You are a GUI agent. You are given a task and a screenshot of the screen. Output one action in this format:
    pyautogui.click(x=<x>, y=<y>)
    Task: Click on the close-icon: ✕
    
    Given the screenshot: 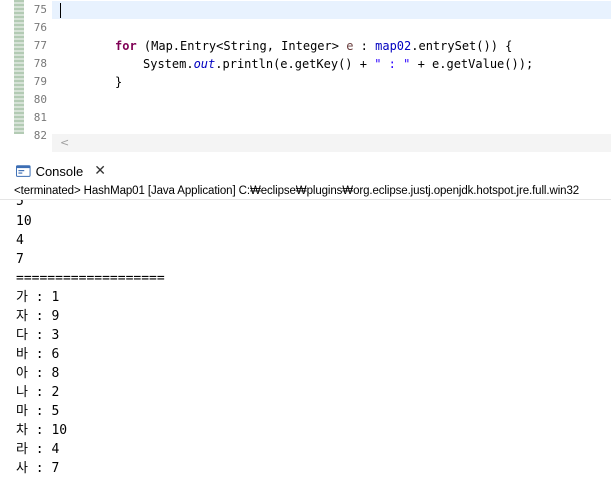 What is the action you would take?
    pyautogui.click(x=100, y=171)
    